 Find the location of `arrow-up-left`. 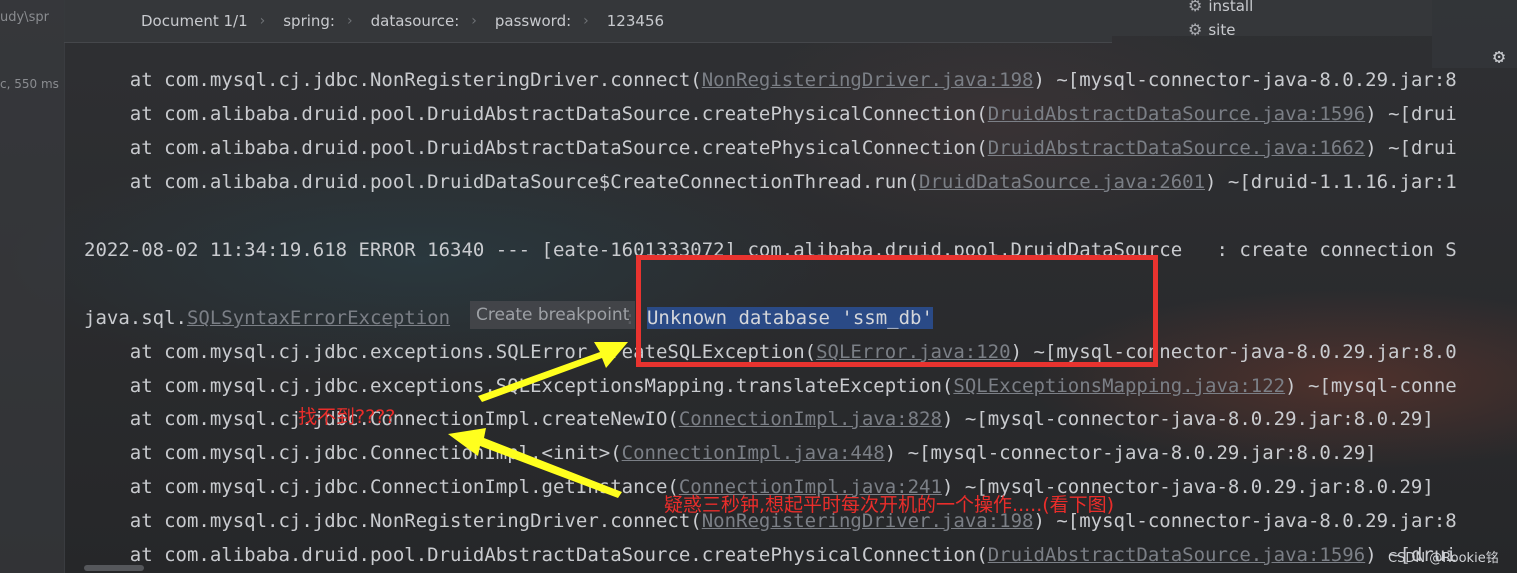

arrow-up-left is located at coordinates (535, 463).